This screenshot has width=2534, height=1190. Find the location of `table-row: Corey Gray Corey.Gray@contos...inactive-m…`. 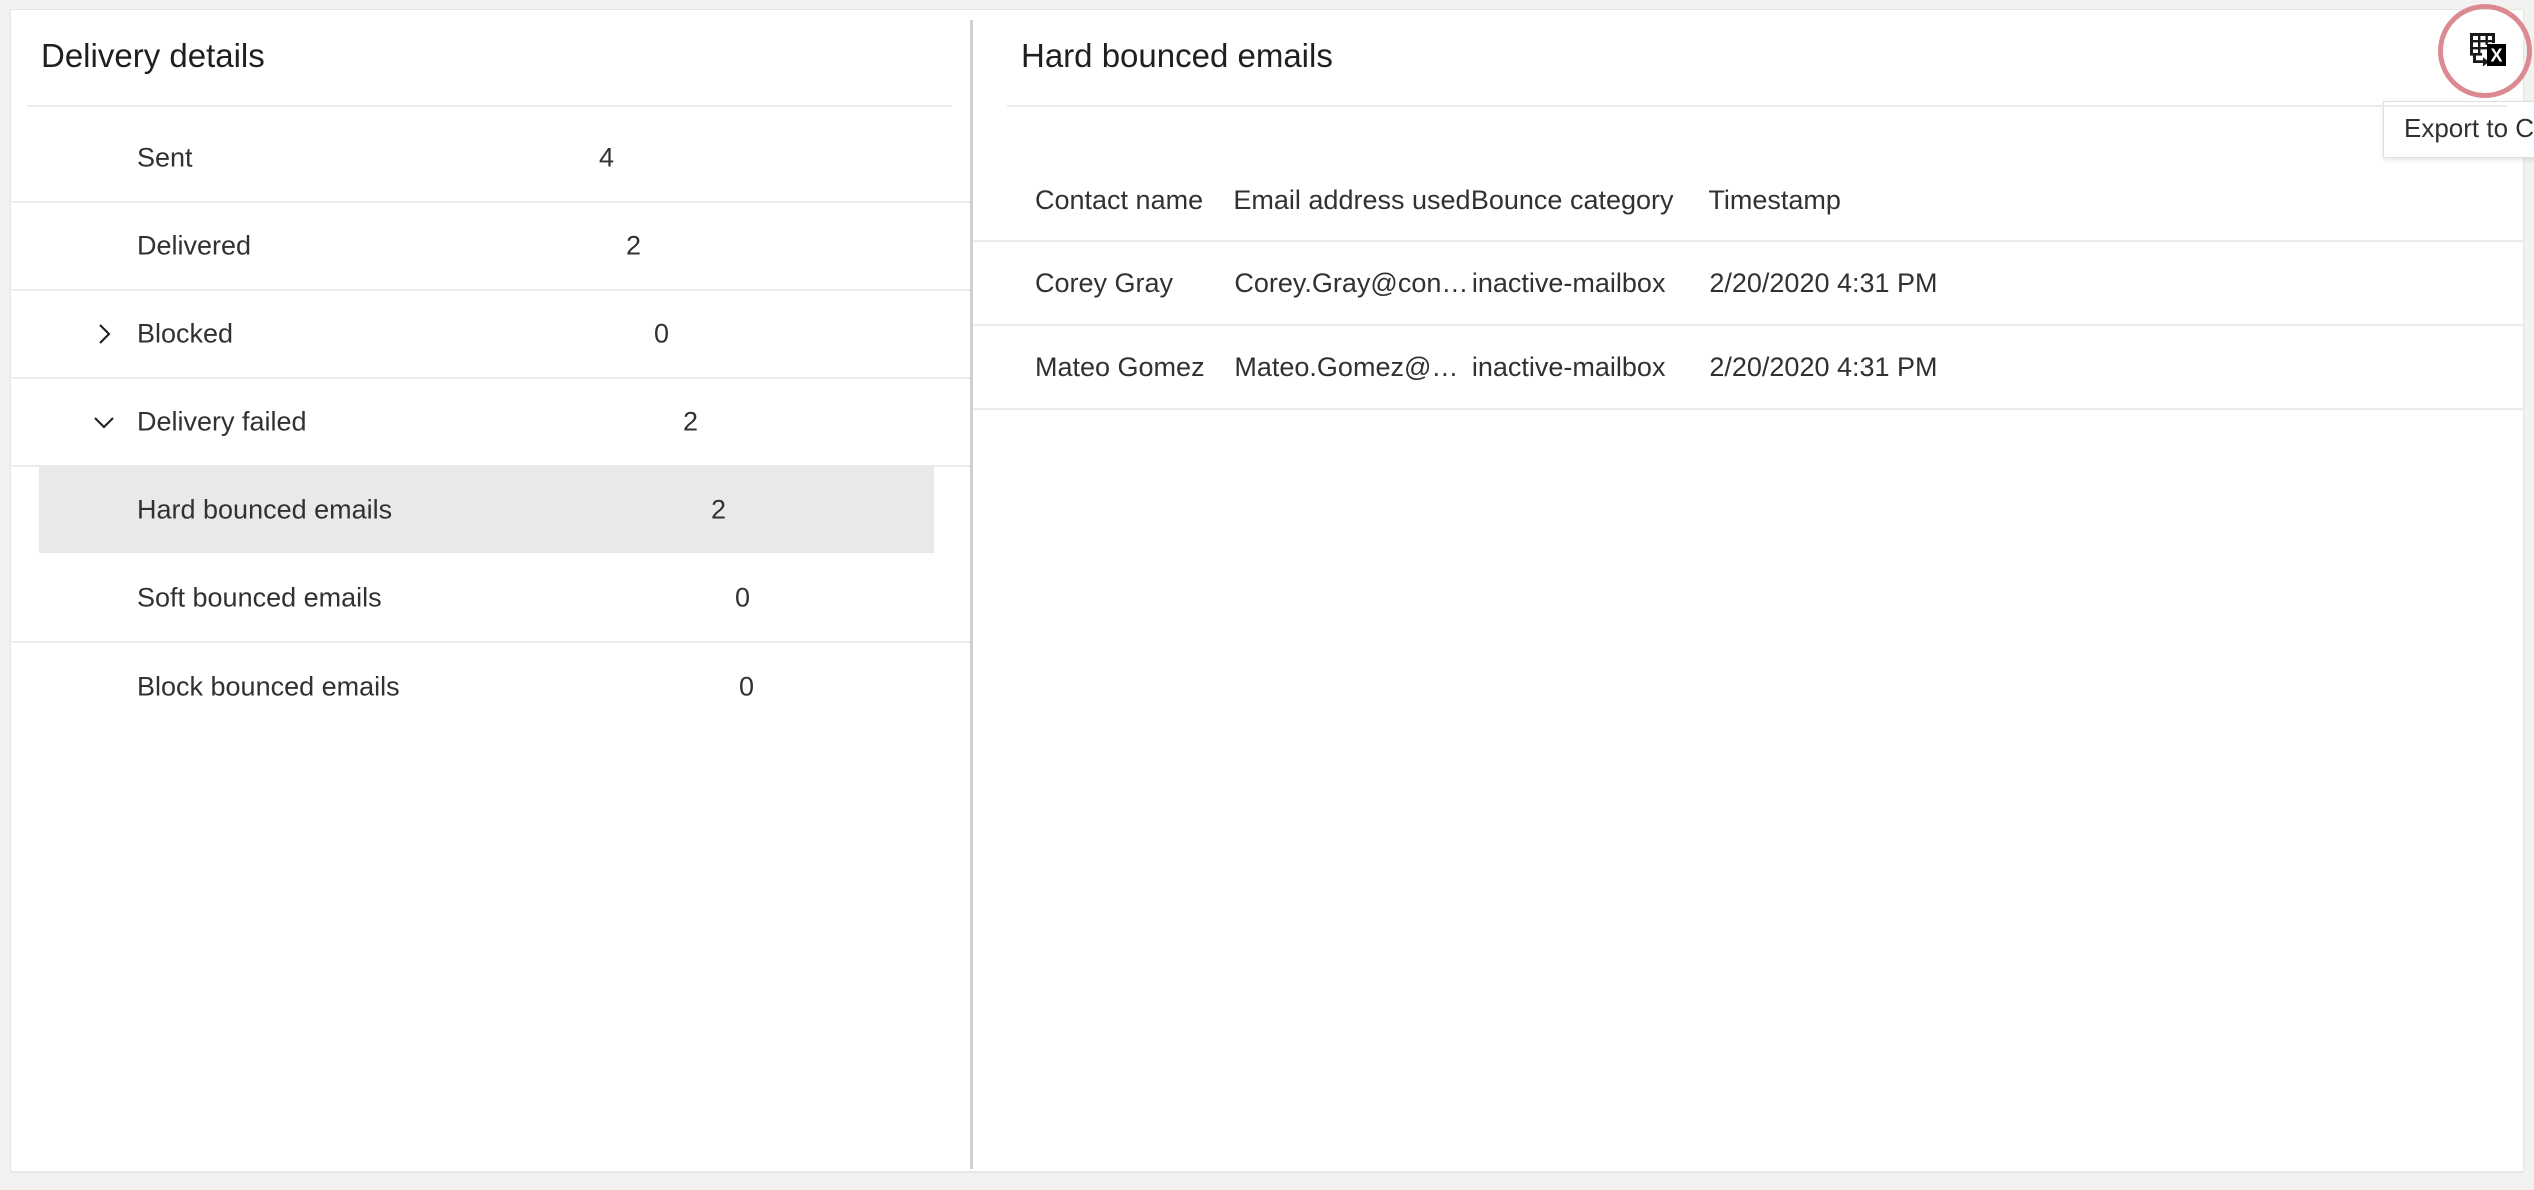

table-row: Corey Gray Corey.Gray@contos...inactive-m… is located at coordinates (1749, 283).